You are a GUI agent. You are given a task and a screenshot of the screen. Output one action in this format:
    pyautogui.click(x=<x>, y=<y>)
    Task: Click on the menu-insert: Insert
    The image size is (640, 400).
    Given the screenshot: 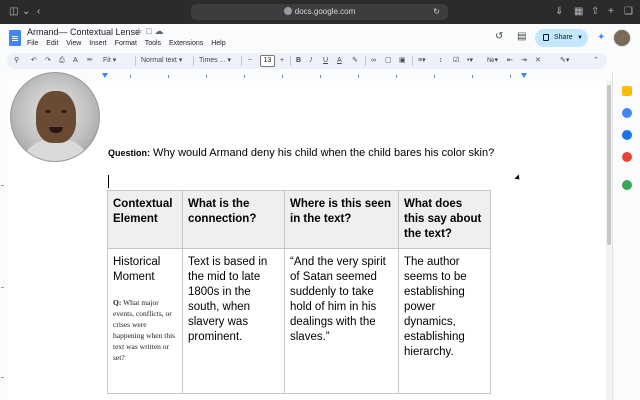 What is the action you would take?
    pyautogui.click(x=98, y=43)
    